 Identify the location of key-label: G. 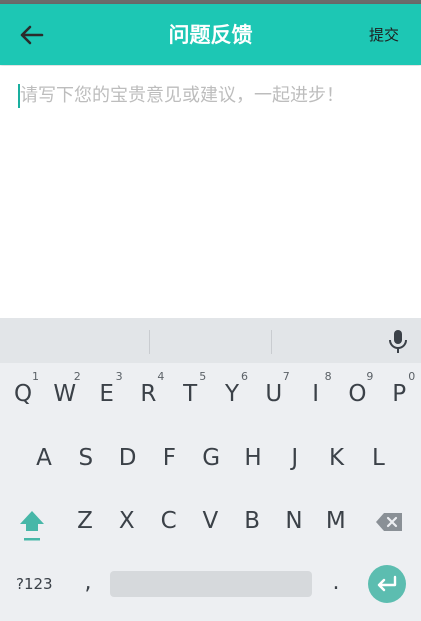
(211, 458).